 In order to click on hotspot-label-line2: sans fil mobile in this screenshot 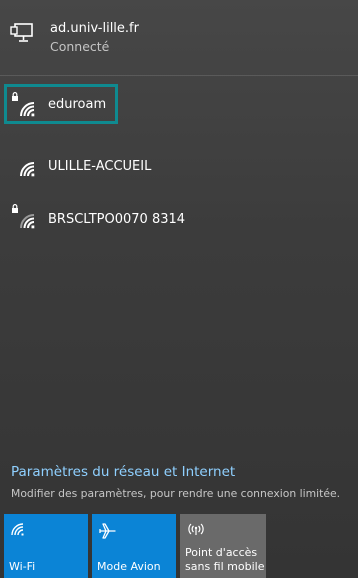, I will do `click(225, 566)`.